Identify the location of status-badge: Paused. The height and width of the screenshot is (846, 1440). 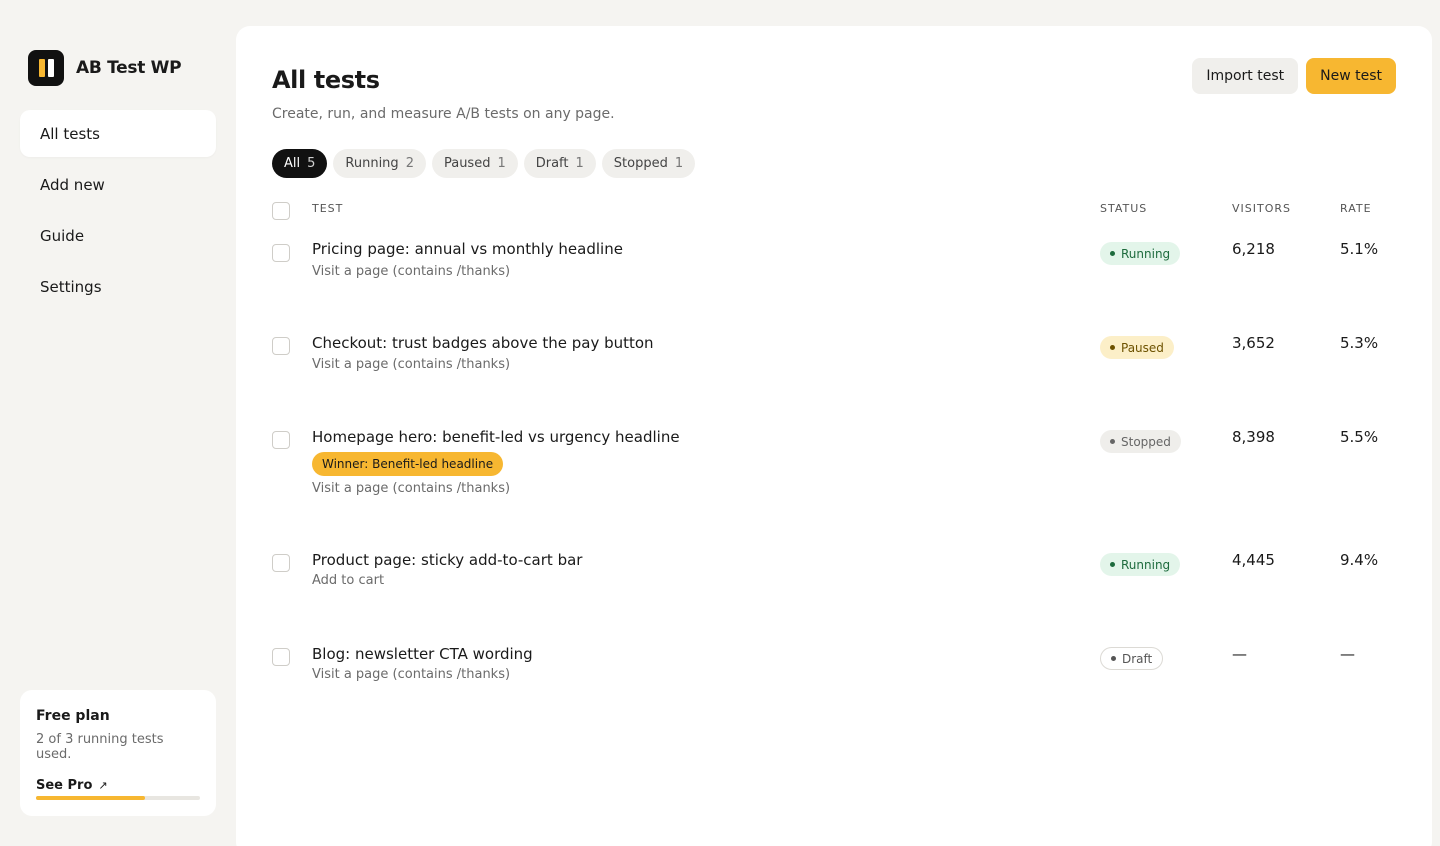
(1137, 347).